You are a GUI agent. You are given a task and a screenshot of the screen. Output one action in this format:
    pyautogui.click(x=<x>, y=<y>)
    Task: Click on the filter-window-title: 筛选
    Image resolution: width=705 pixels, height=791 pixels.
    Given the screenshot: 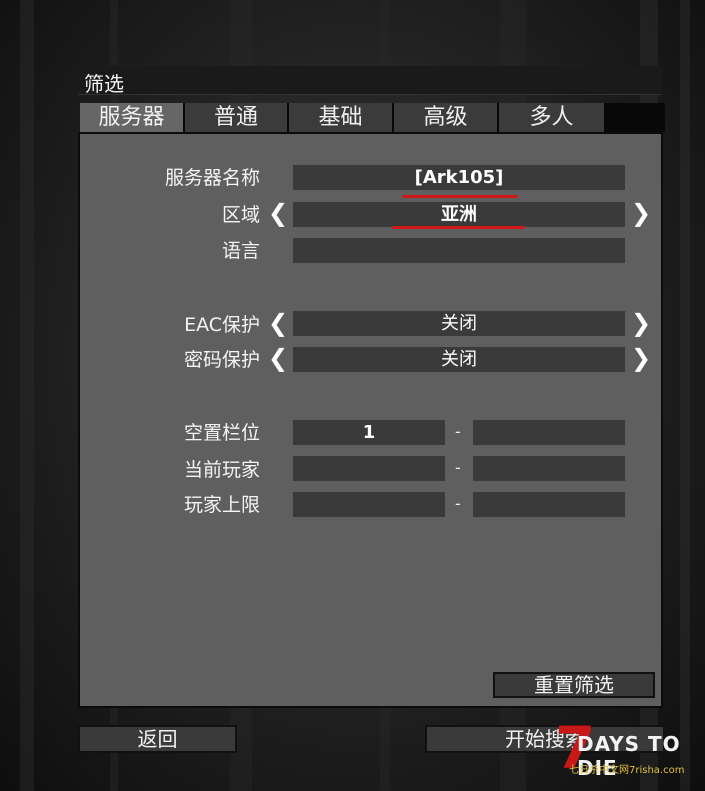 What is the action you would take?
    pyautogui.click(x=370, y=81)
    